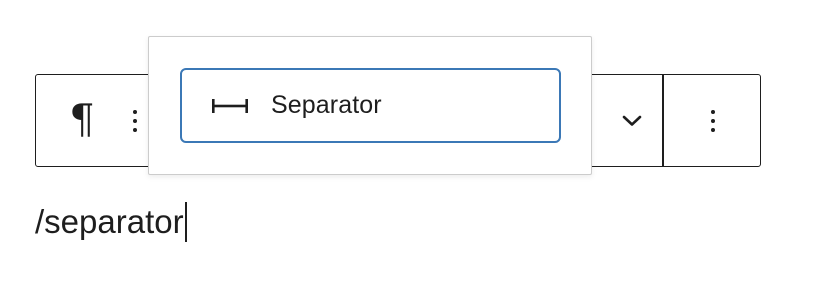 The height and width of the screenshot is (294, 838). I want to click on move-options-button, so click(632, 120).